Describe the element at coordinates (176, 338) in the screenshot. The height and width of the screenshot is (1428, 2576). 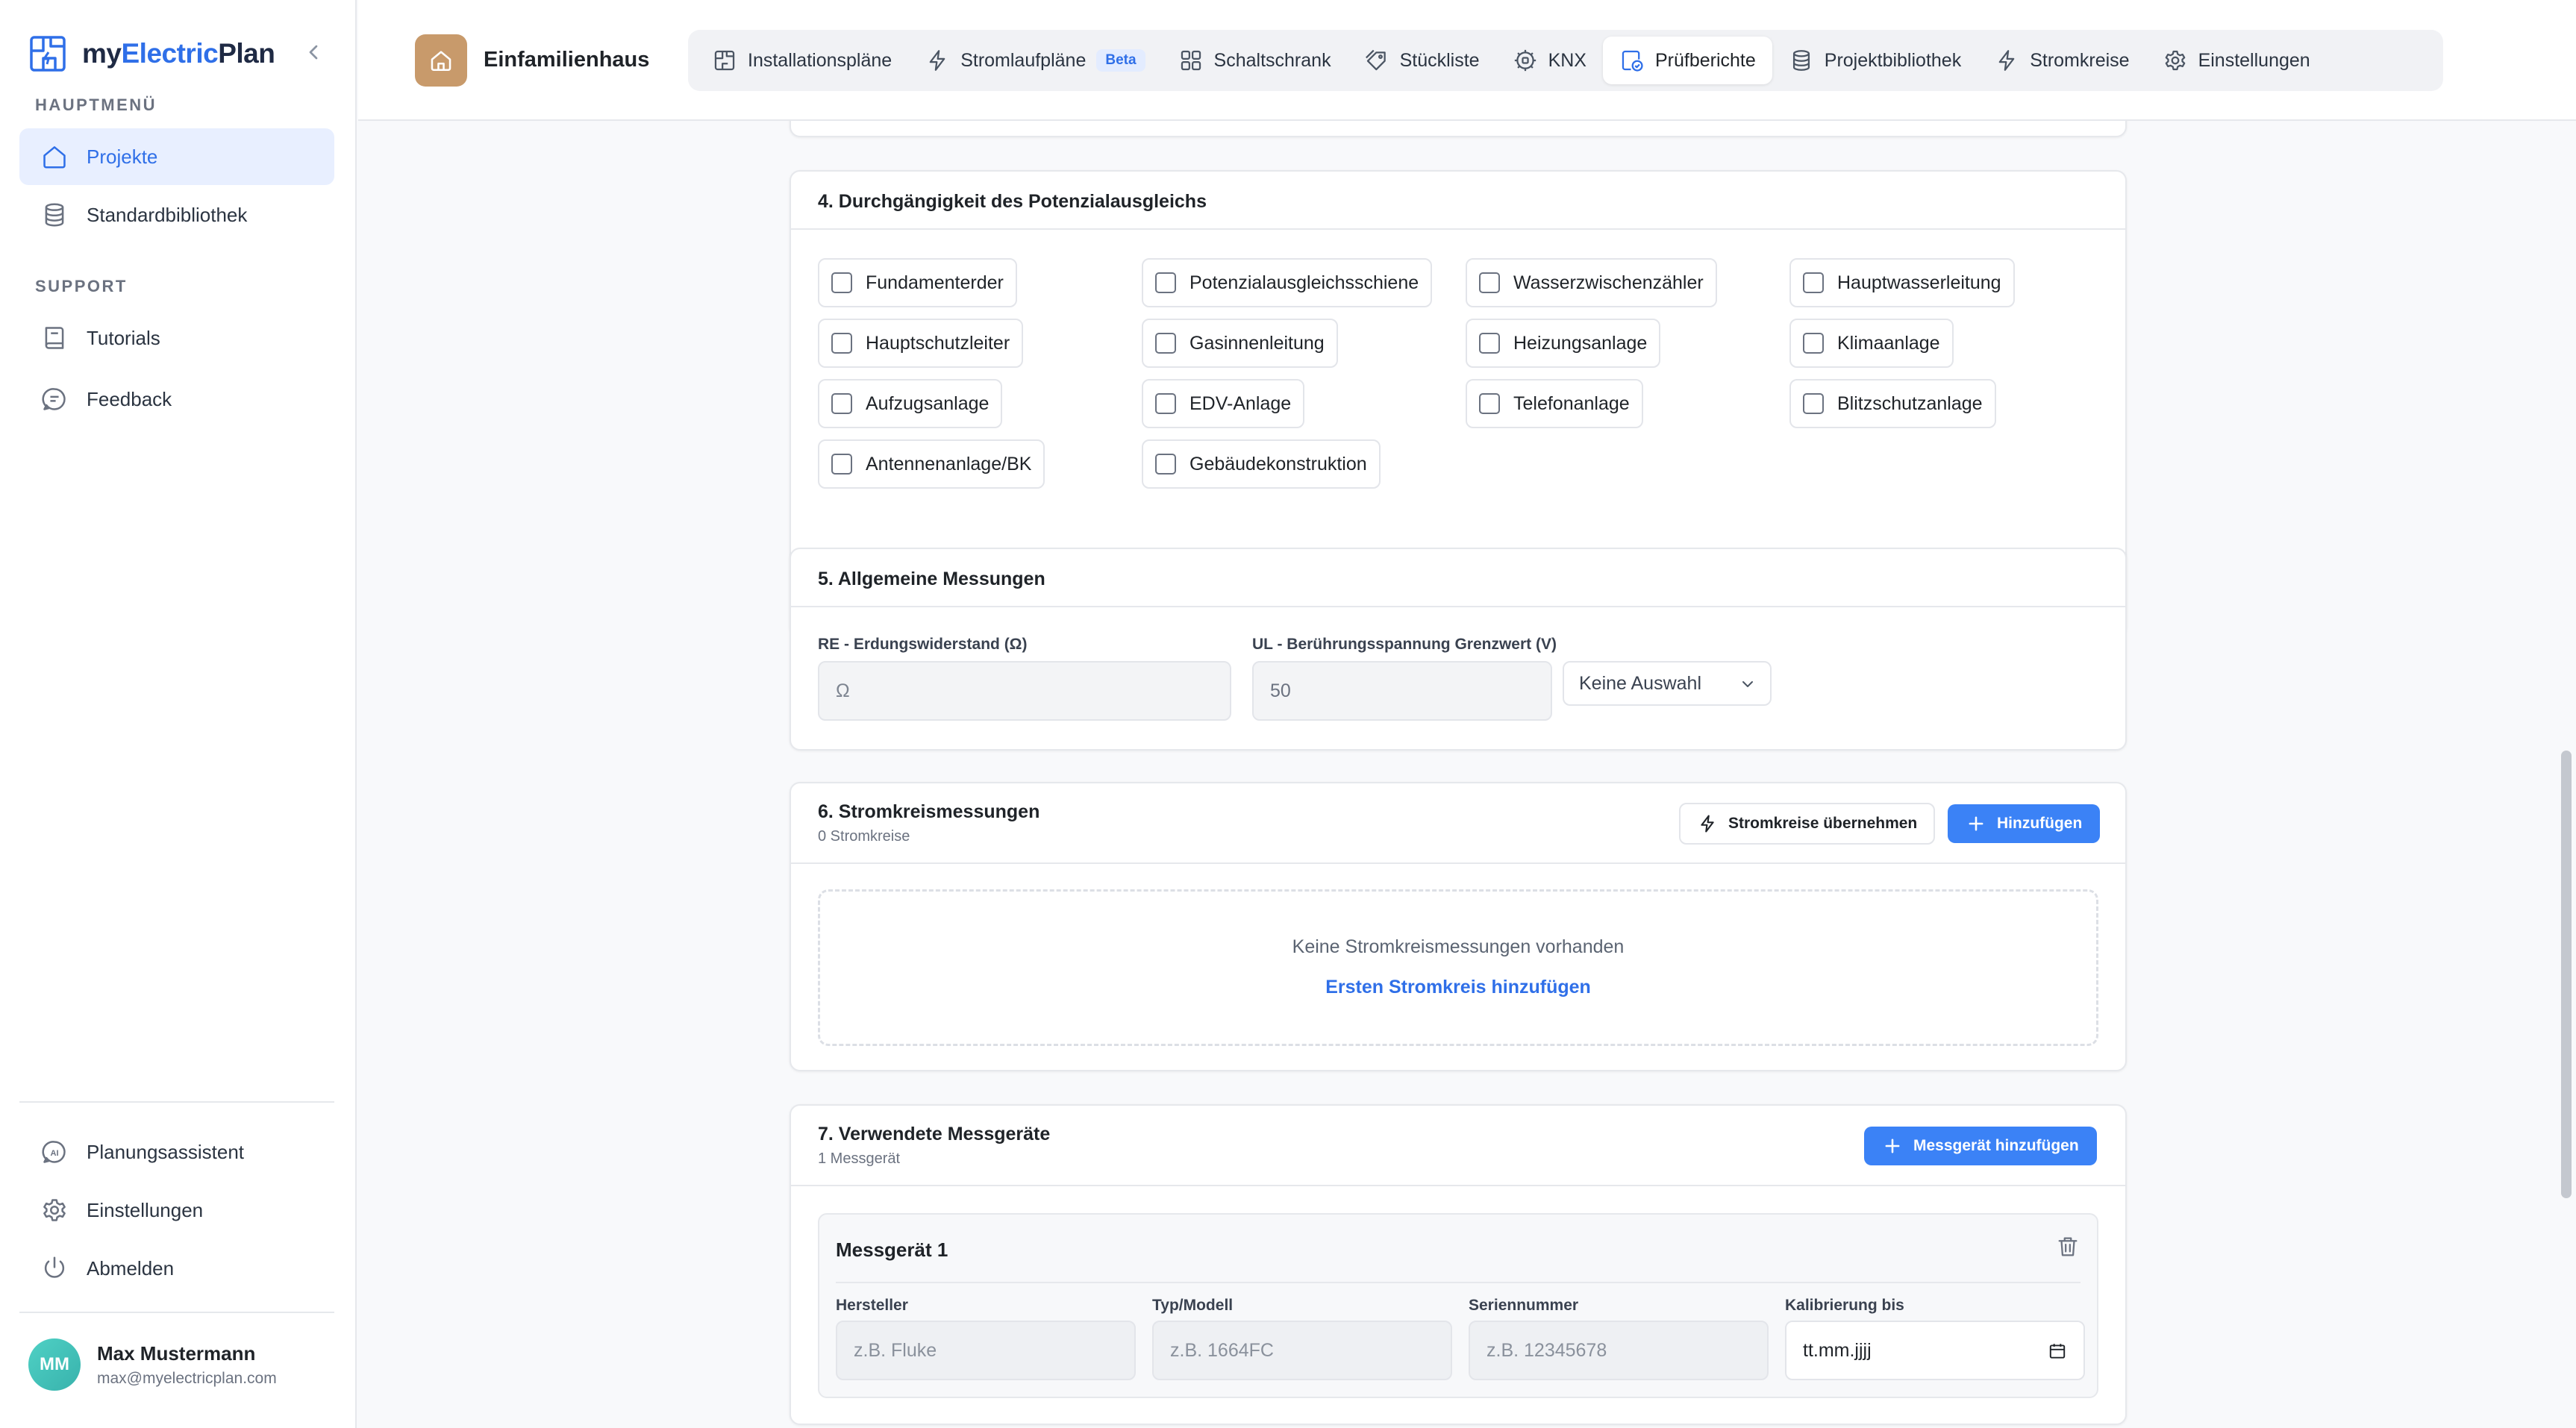
I see `sidebar-item-tutorials: Tutorials` at that location.